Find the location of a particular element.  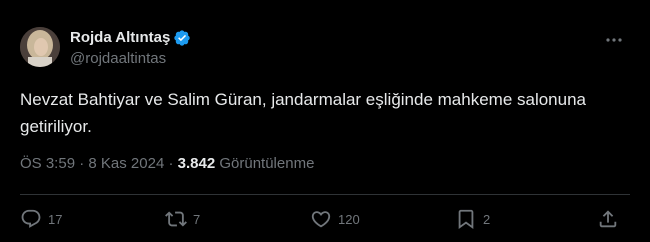

reply-icon is located at coordinates (31, 219).